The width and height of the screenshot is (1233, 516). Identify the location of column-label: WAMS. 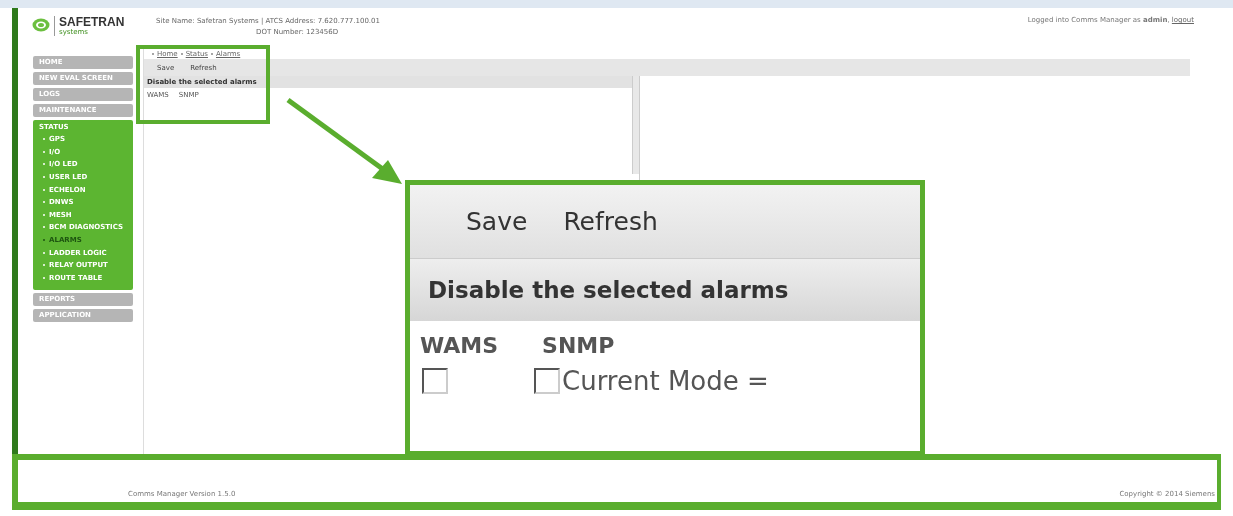
(459, 345).